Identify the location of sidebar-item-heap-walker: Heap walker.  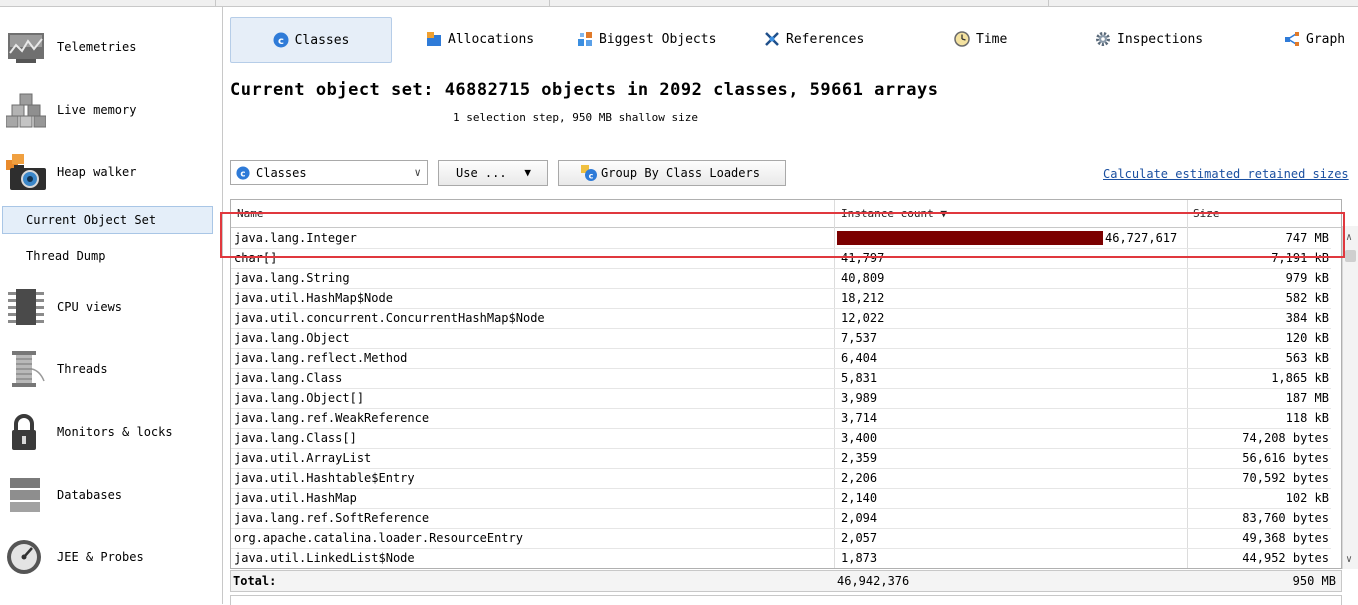
(111, 172).